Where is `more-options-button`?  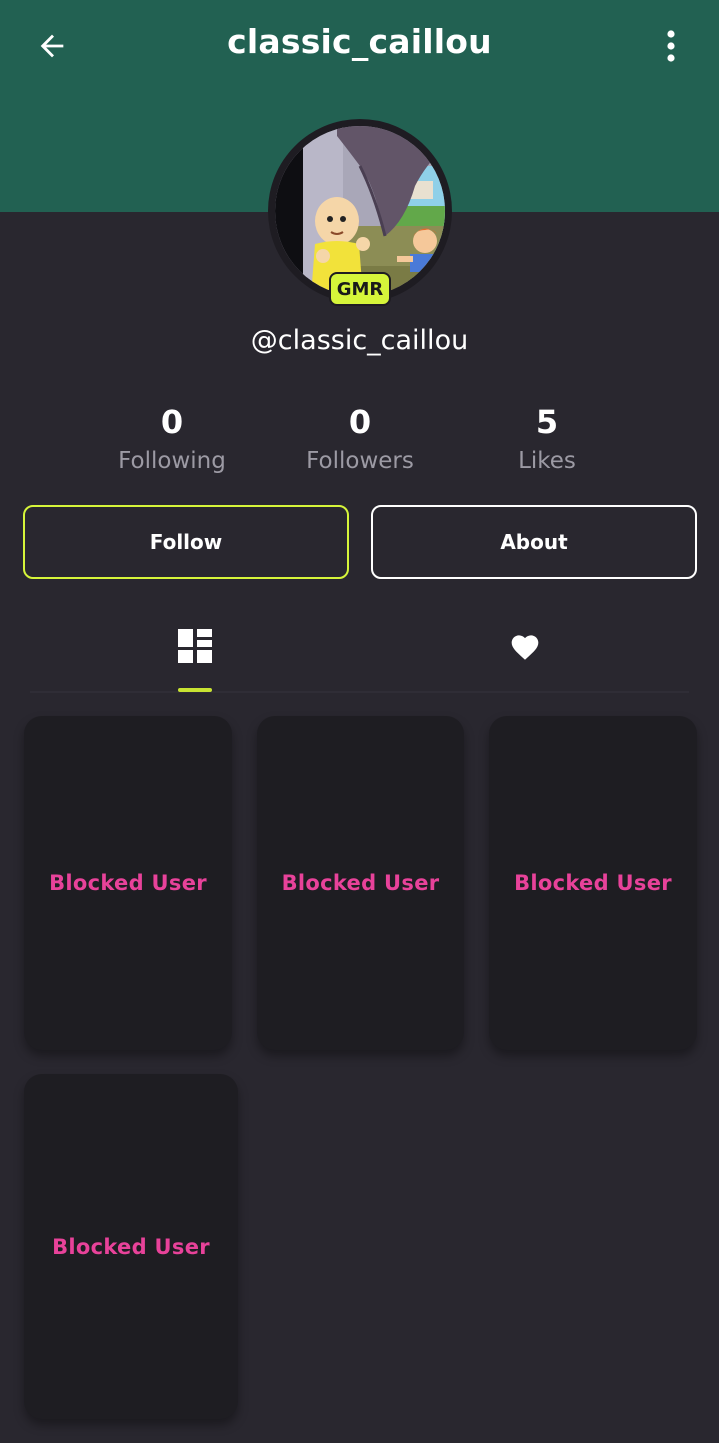
more-options-button is located at coordinates (671, 46).